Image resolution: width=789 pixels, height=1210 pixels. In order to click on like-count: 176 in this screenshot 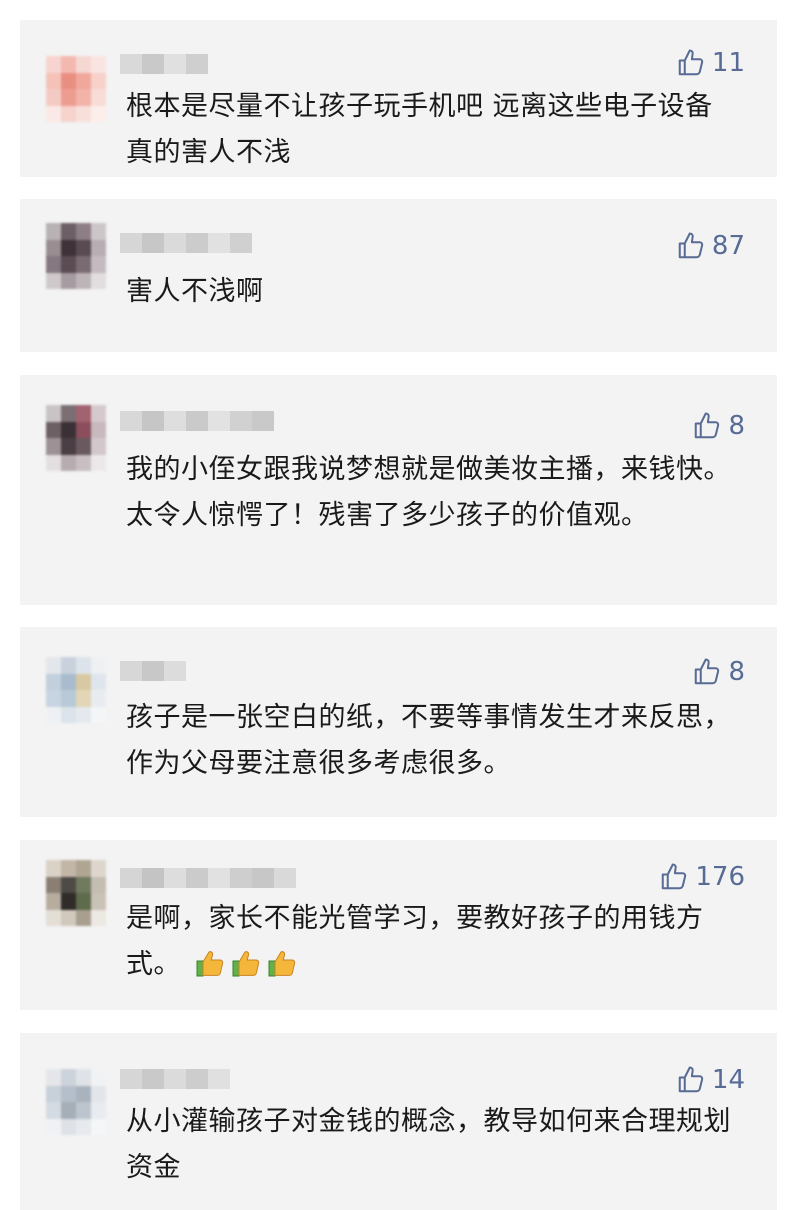, I will do `click(720, 877)`.